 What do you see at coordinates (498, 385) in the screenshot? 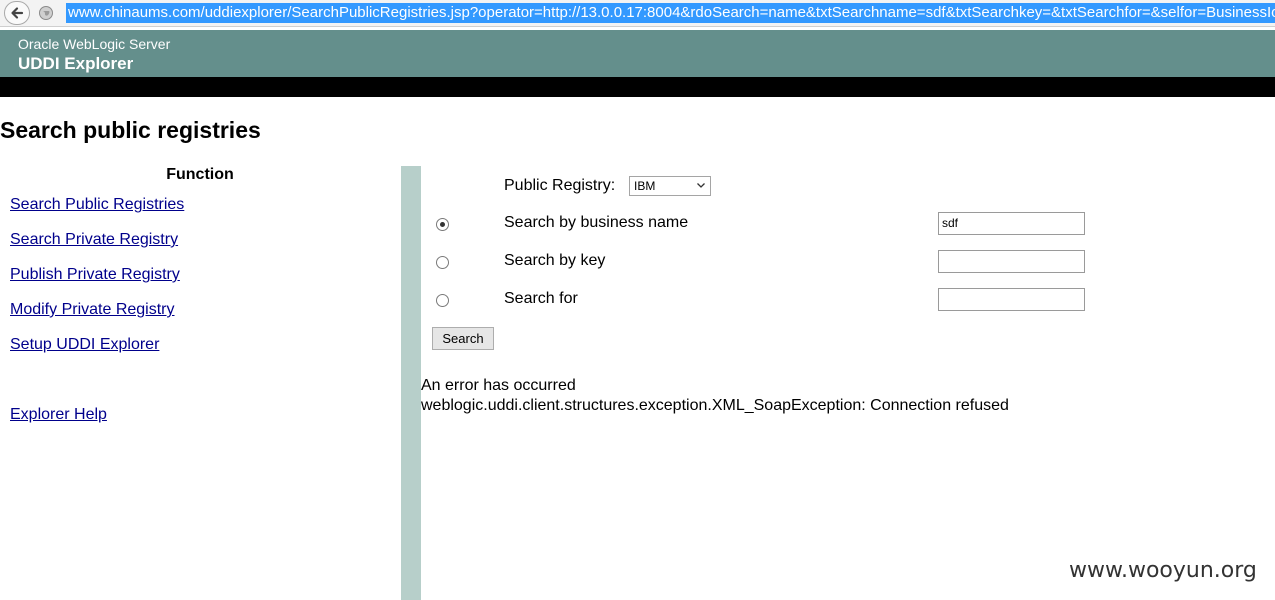
I see `error-title: An error has occurred` at bounding box center [498, 385].